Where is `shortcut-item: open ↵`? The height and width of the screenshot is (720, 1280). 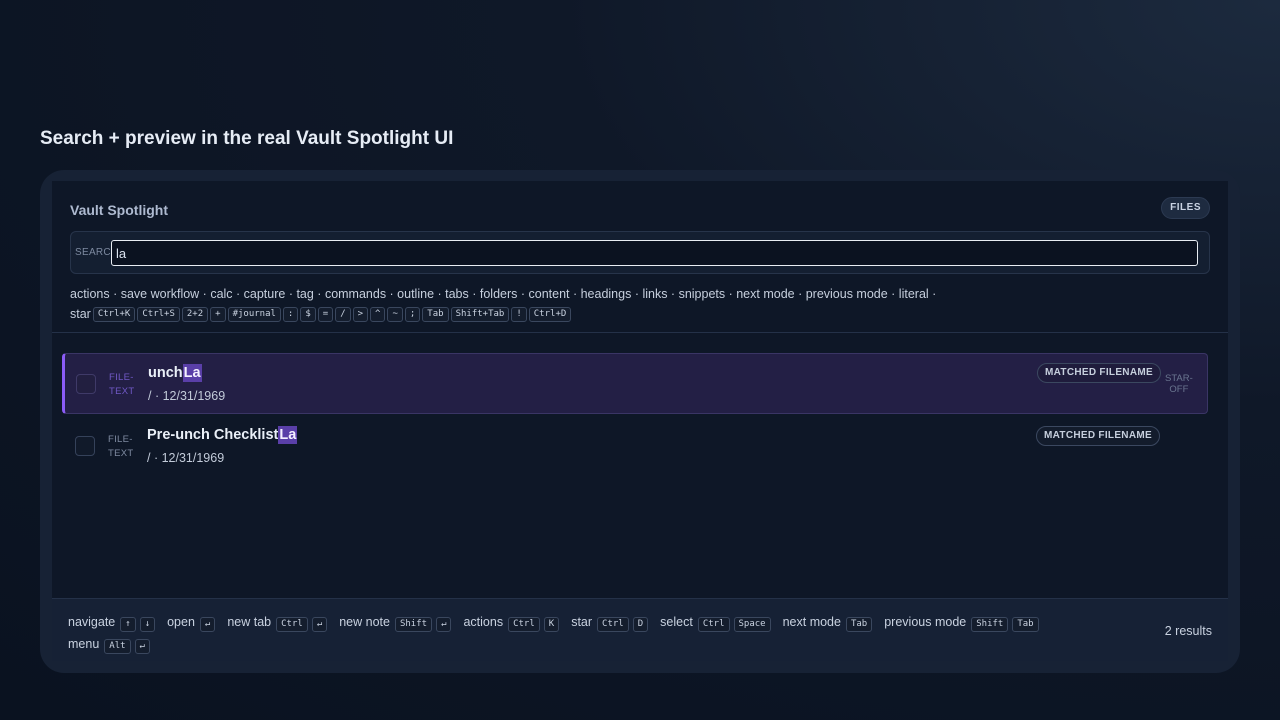
shortcut-item: open ↵ is located at coordinates (192, 622).